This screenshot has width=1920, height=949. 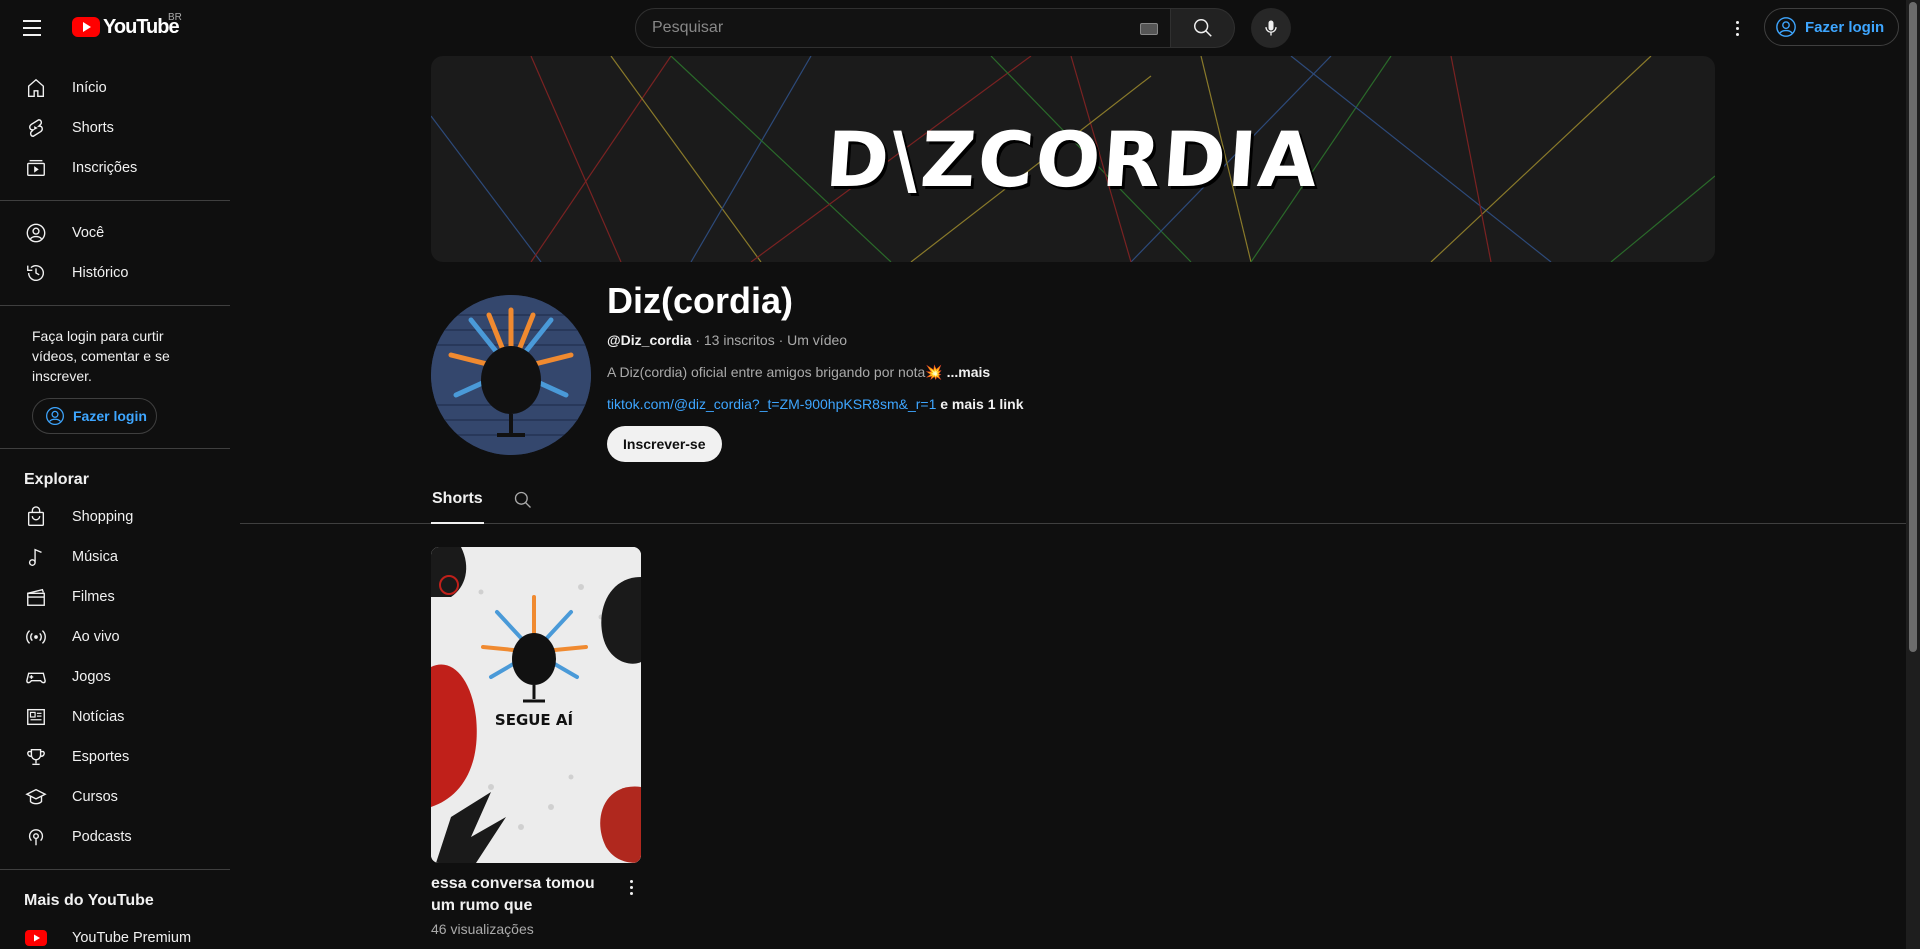 I want to click on channel-meta: @Diz_cordia · 13 inscritos · Um vídeo, so click(x=727, y=340).